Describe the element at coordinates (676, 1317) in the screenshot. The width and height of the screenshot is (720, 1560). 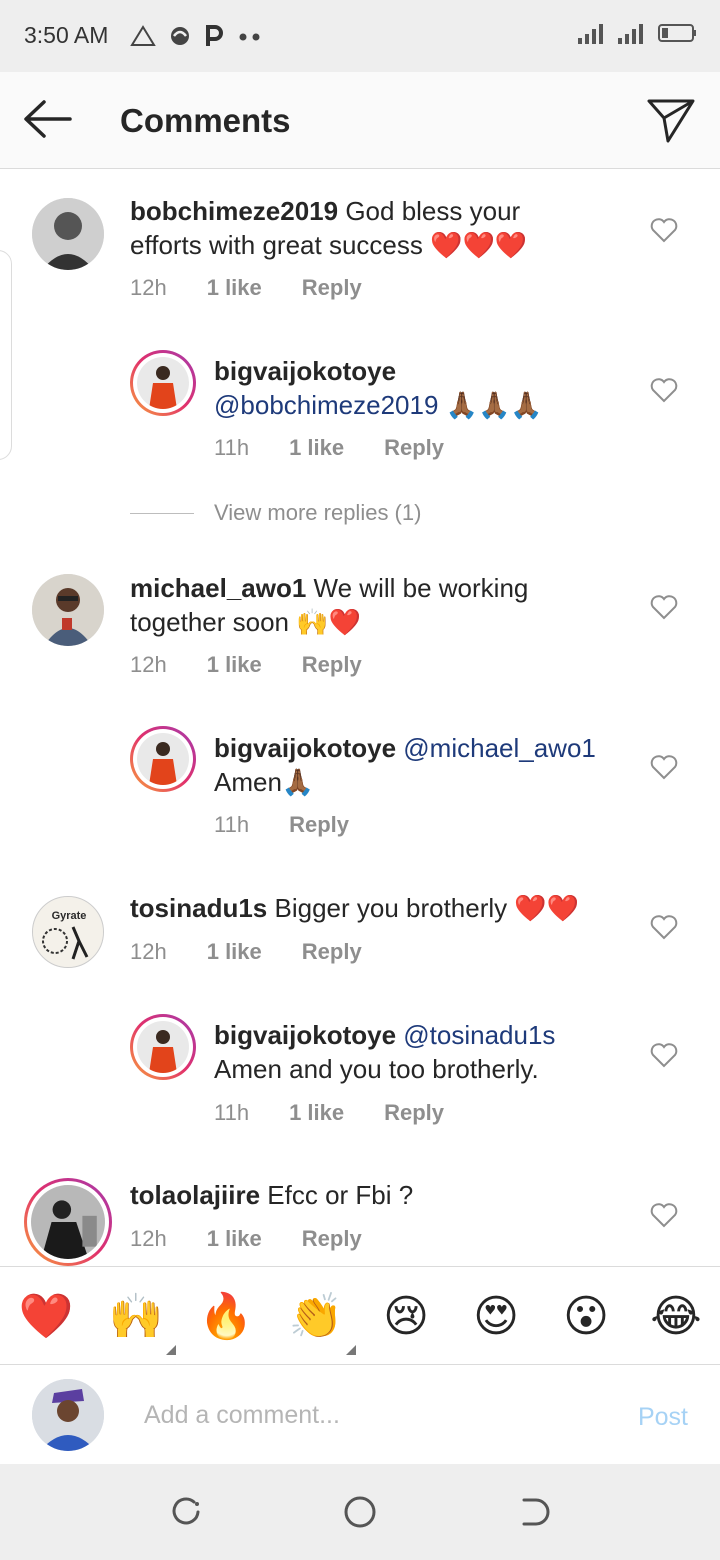
I see `emoji-laughing: 😂` at that location.